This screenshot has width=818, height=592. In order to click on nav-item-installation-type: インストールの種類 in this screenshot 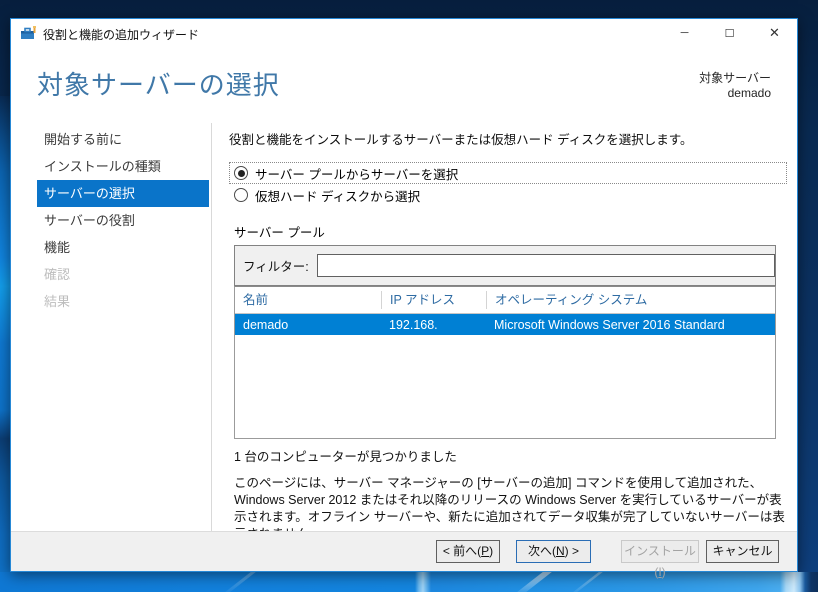, I will do `click(123, 166)`.